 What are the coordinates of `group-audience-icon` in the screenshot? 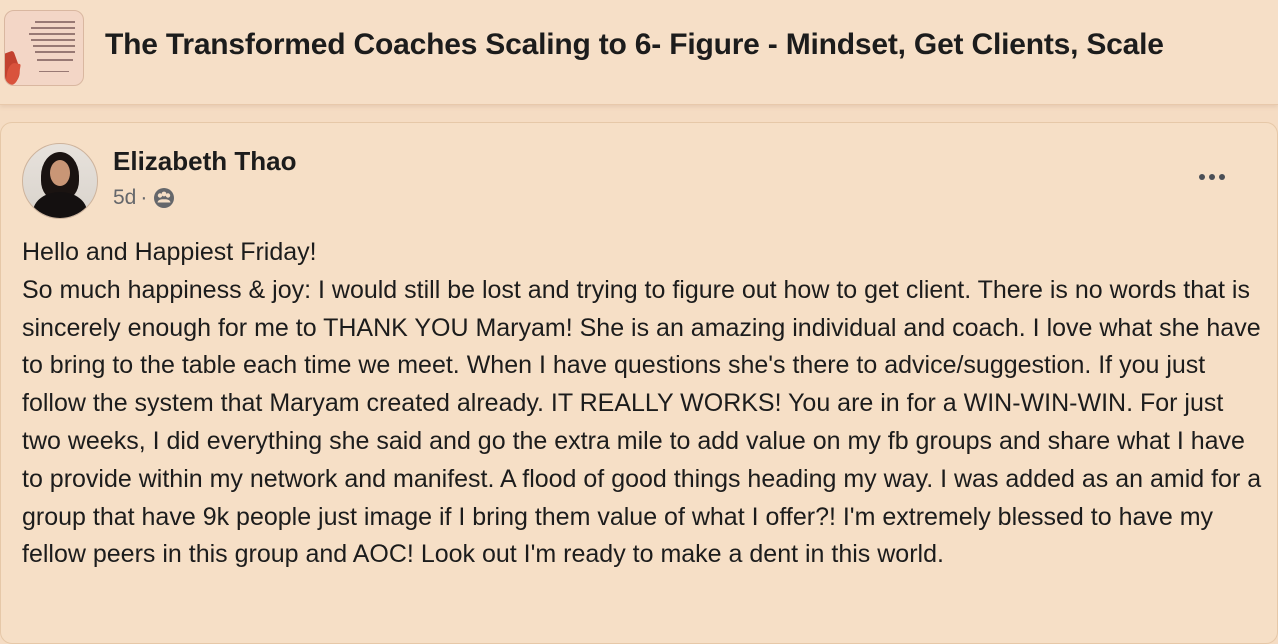 It's located at (164, 198).